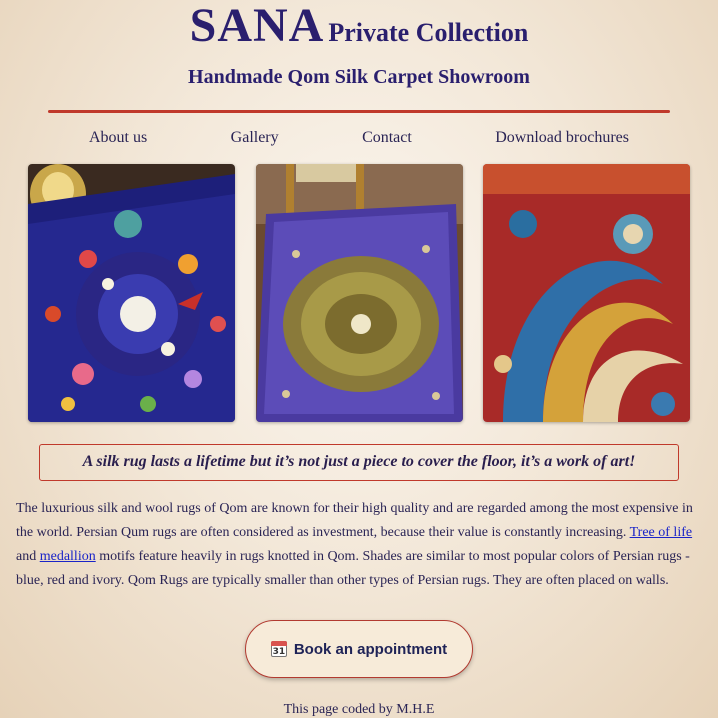 The height and width of the screenshot is (718, 718). Describe the element at coordinates (359, 111) in the screenshot. I see `header-divider` at that location.